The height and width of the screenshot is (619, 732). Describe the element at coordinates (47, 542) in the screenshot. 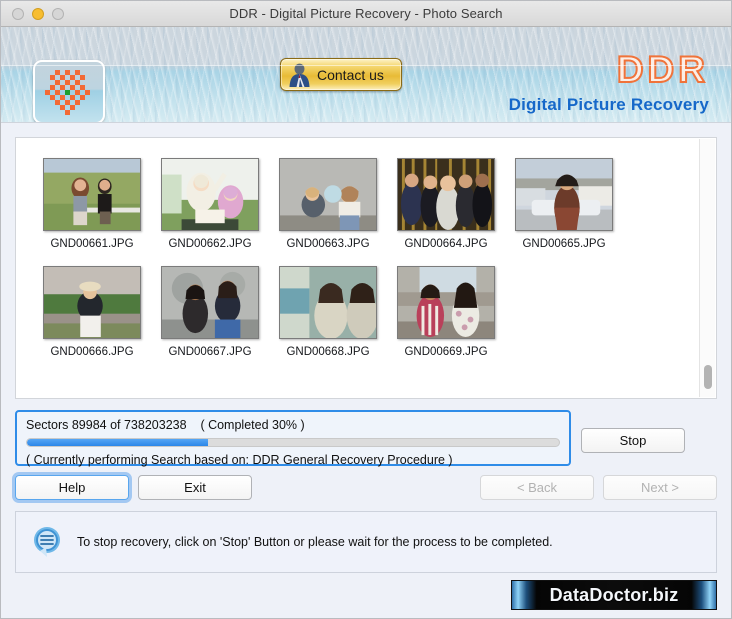

I see `speech-bubble-icon` at that location.